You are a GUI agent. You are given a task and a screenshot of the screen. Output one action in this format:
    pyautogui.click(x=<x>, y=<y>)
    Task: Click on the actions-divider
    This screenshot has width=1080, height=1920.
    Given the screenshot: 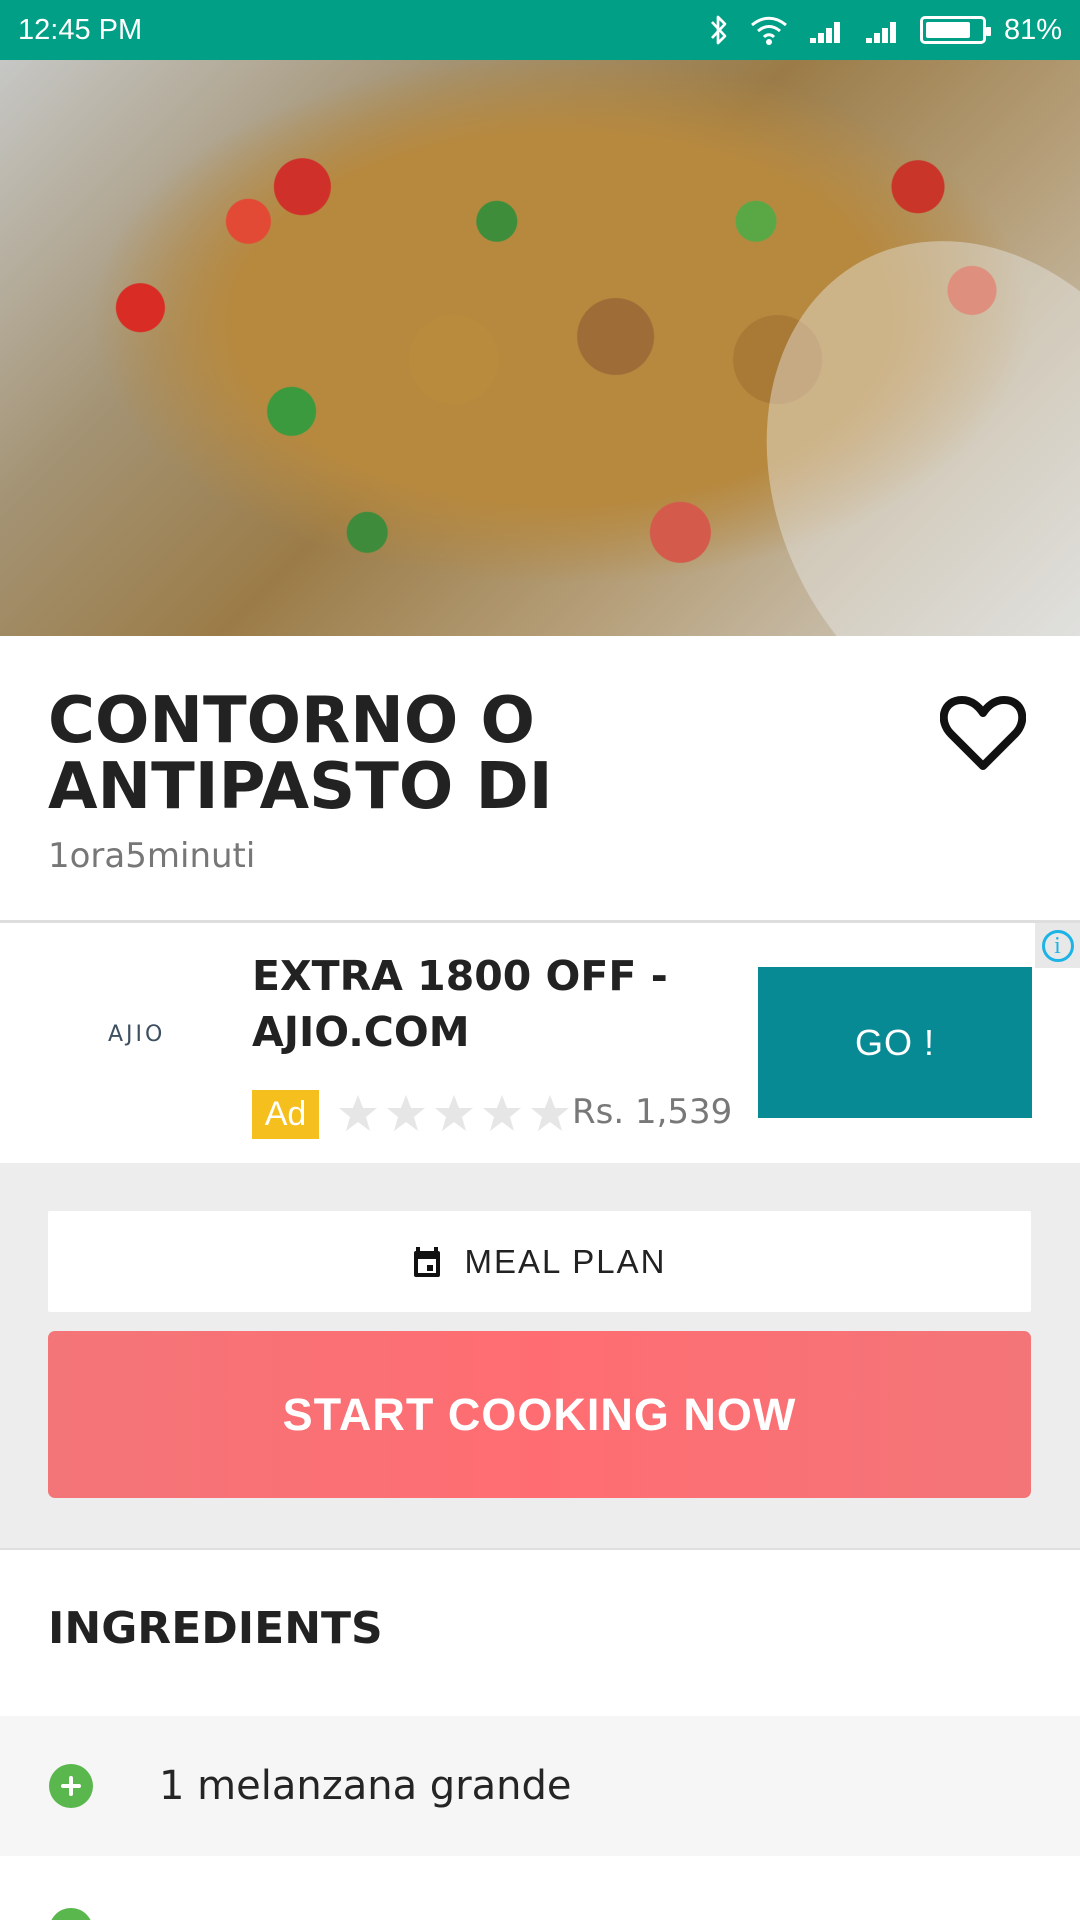 What is the action you would take?
    pyautogui.click(x=540, y=1549)
    